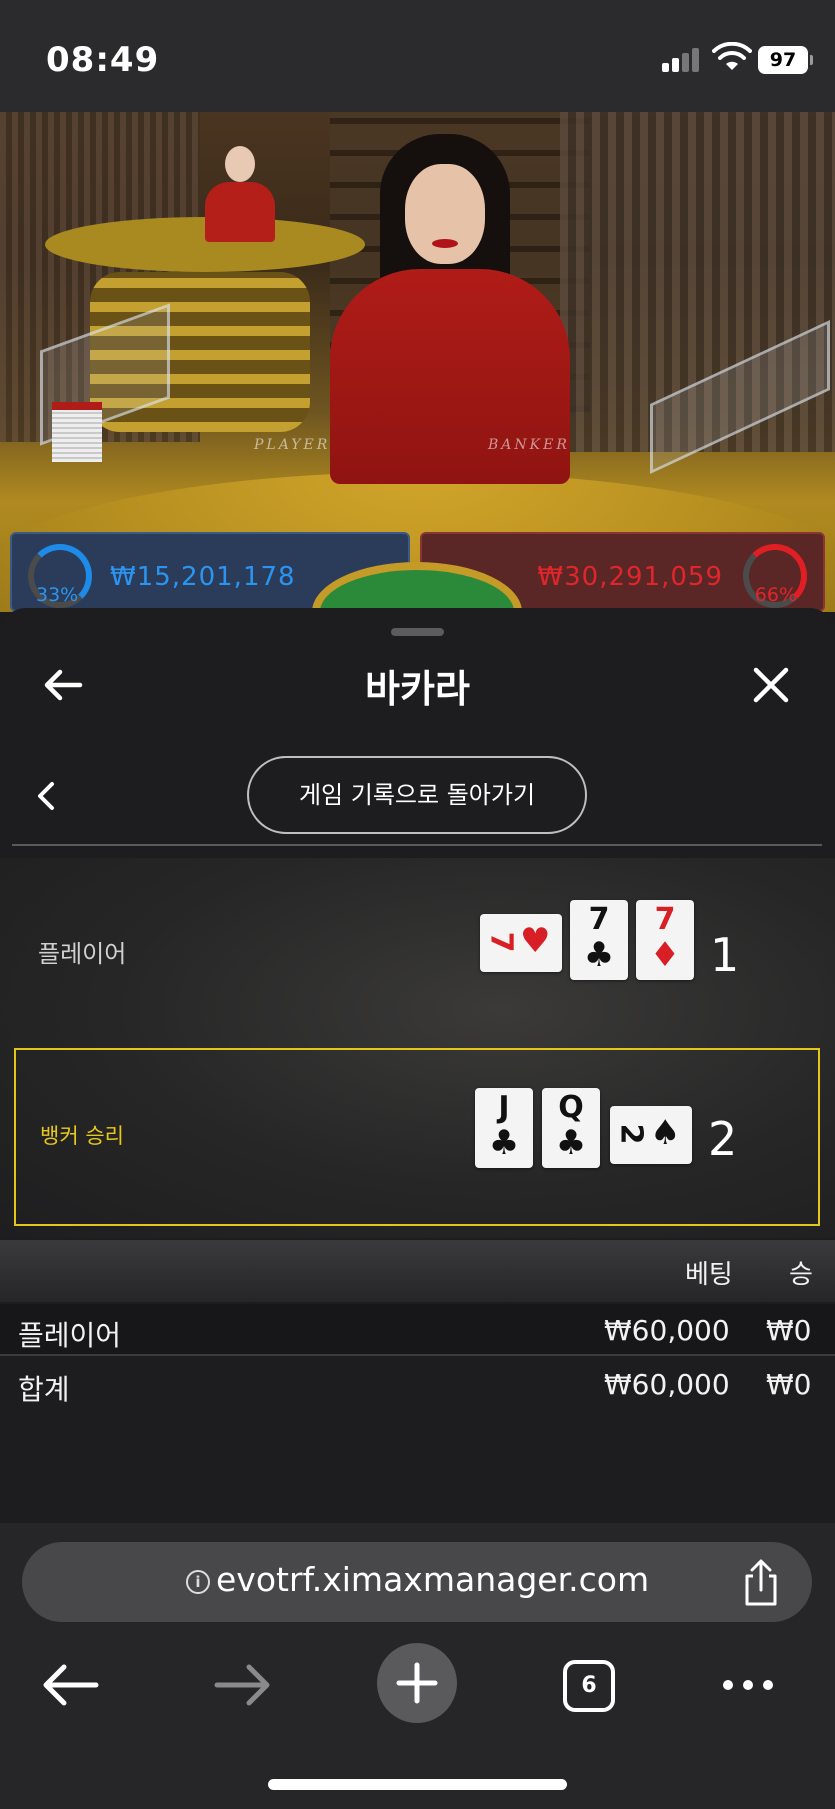 This screenshot has width=835, height=1809. Describe the element at coordinates (571, 1107) in the screenshot. I see `card-rank: Q` at that location.